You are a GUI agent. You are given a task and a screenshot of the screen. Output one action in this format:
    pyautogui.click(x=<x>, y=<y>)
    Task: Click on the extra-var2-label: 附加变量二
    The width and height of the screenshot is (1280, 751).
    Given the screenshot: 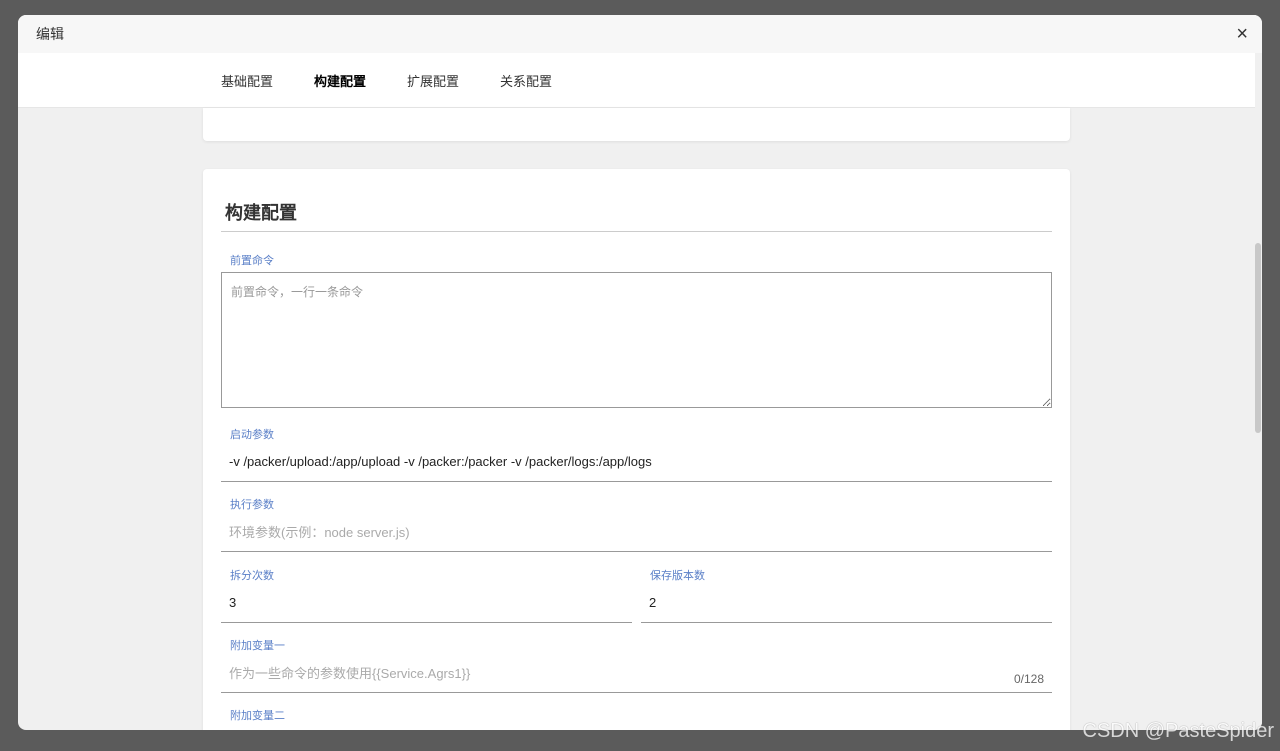 What is the action you would take?
    pyautogui.click(x=257, y=716)
    